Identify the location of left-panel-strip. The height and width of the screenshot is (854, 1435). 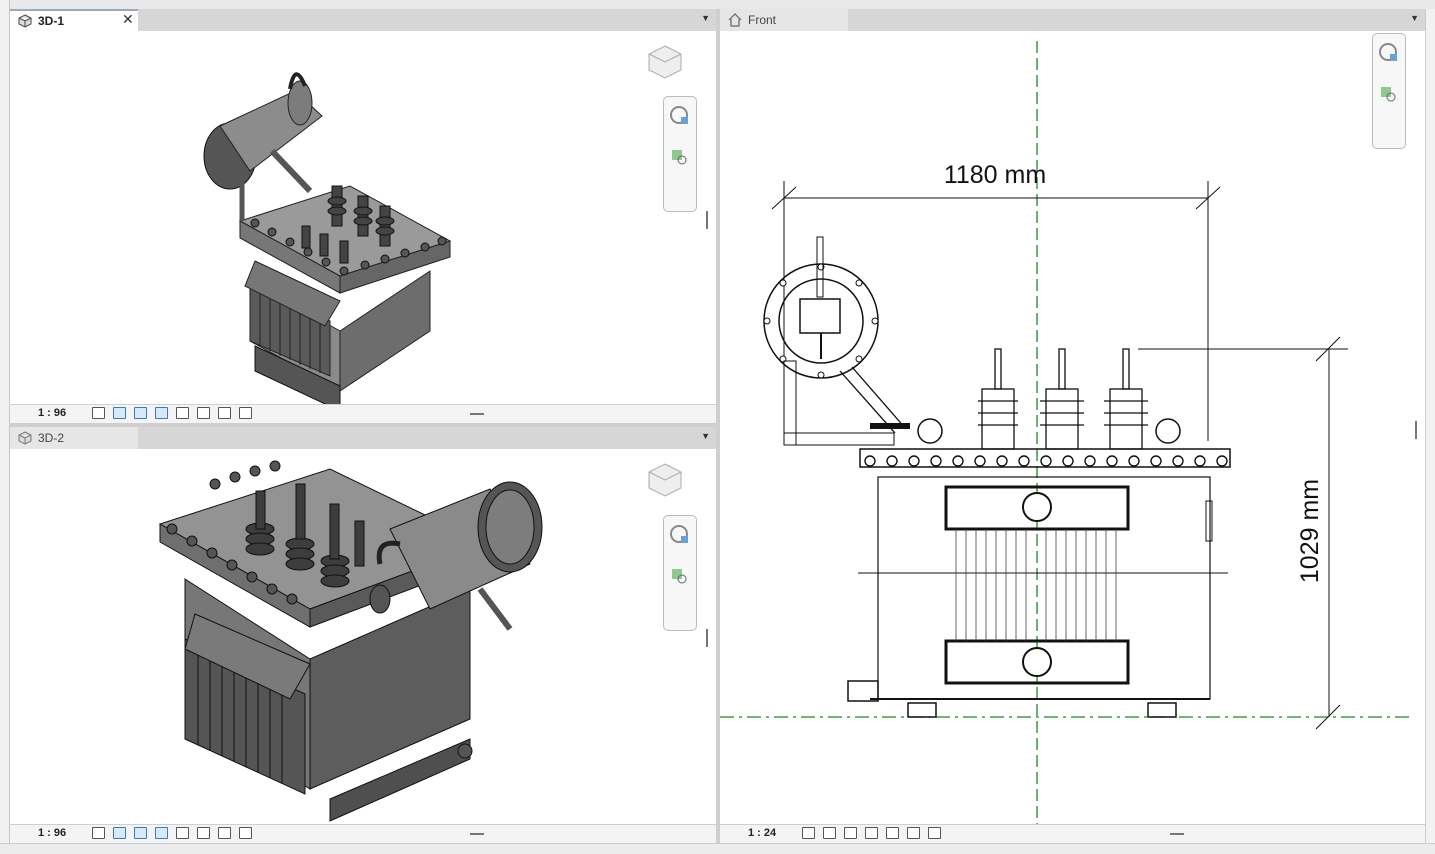
(5, 426).